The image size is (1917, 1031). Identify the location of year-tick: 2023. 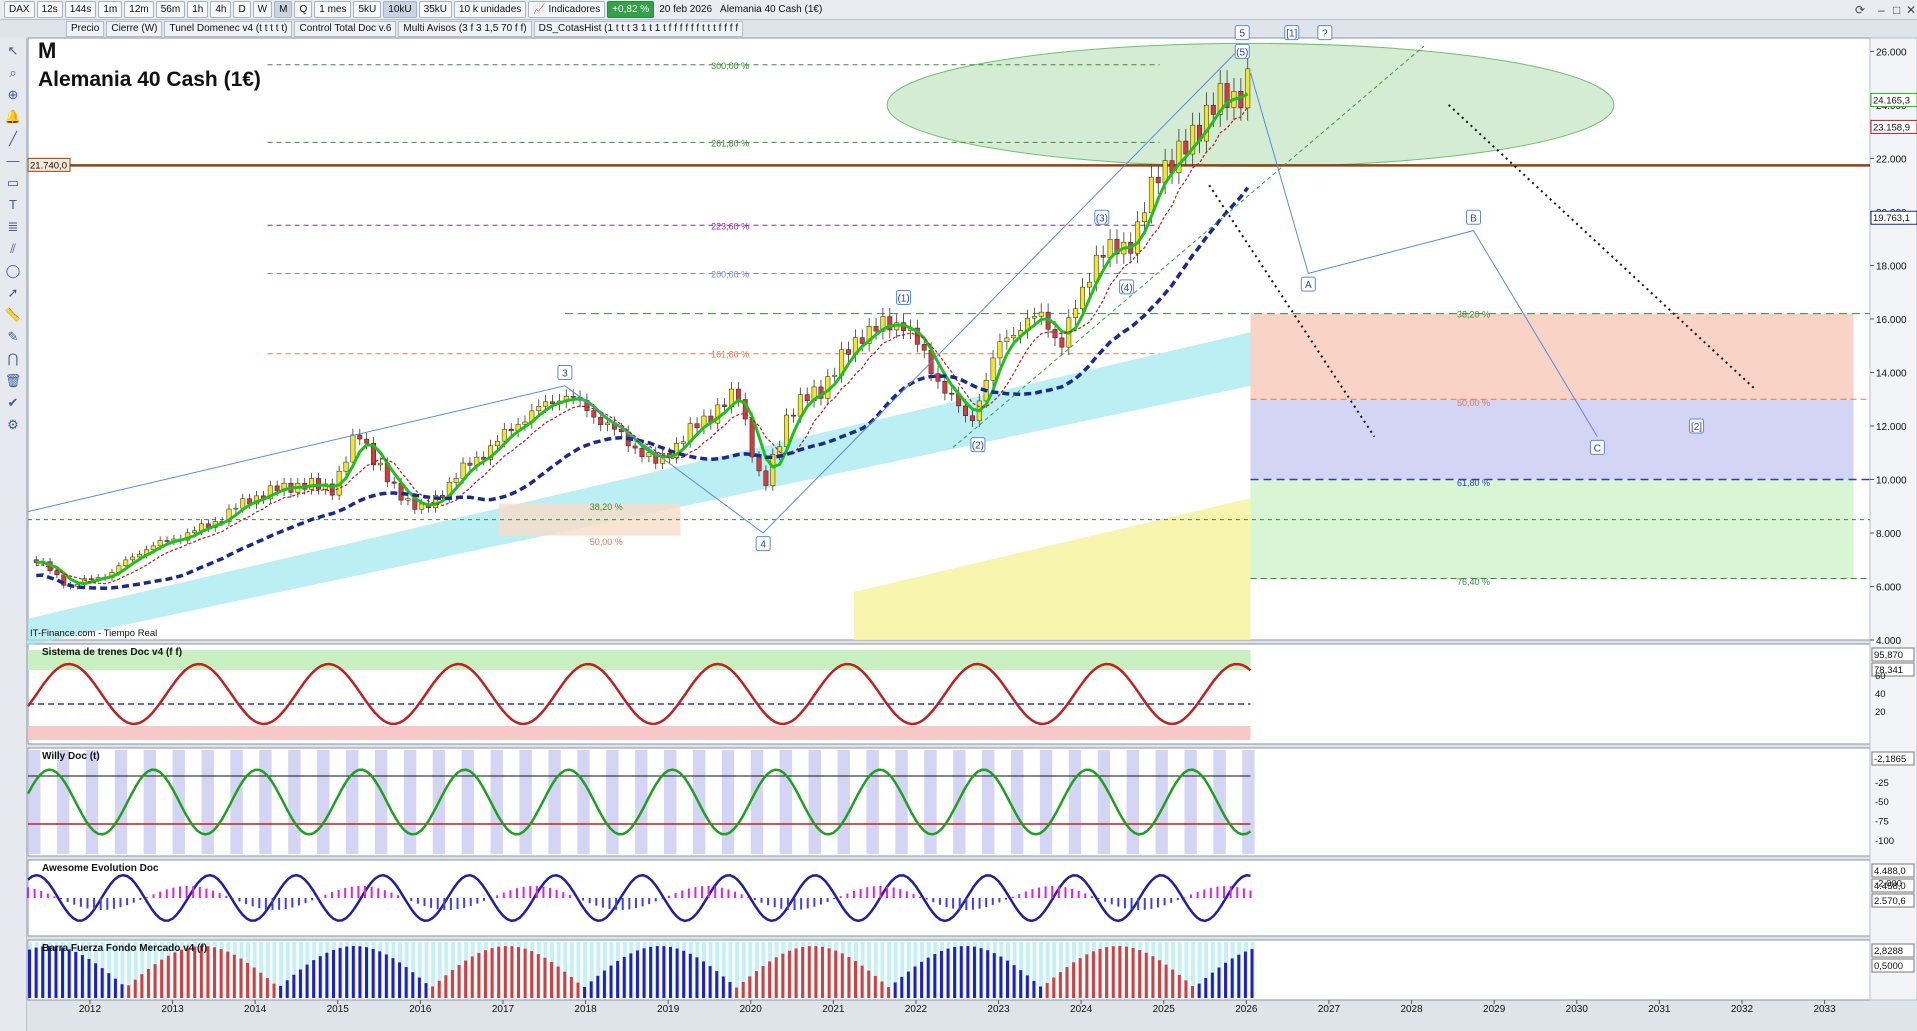
(998, 1009).